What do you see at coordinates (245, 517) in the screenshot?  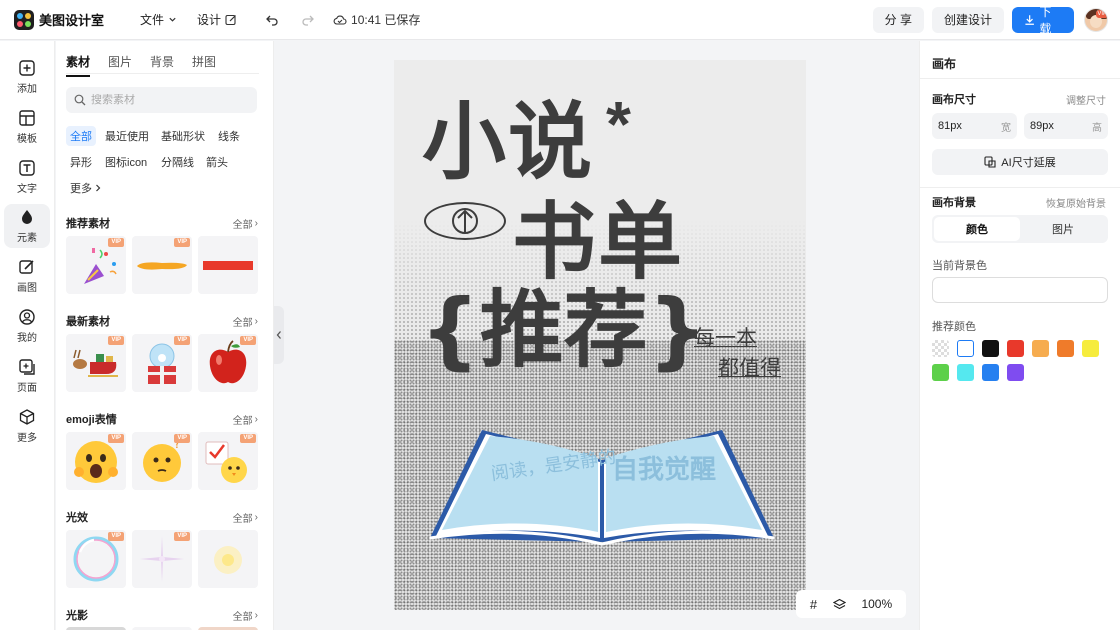 I see `section-all-light-effect: 全部 ›` at bounding box center [245, 517].